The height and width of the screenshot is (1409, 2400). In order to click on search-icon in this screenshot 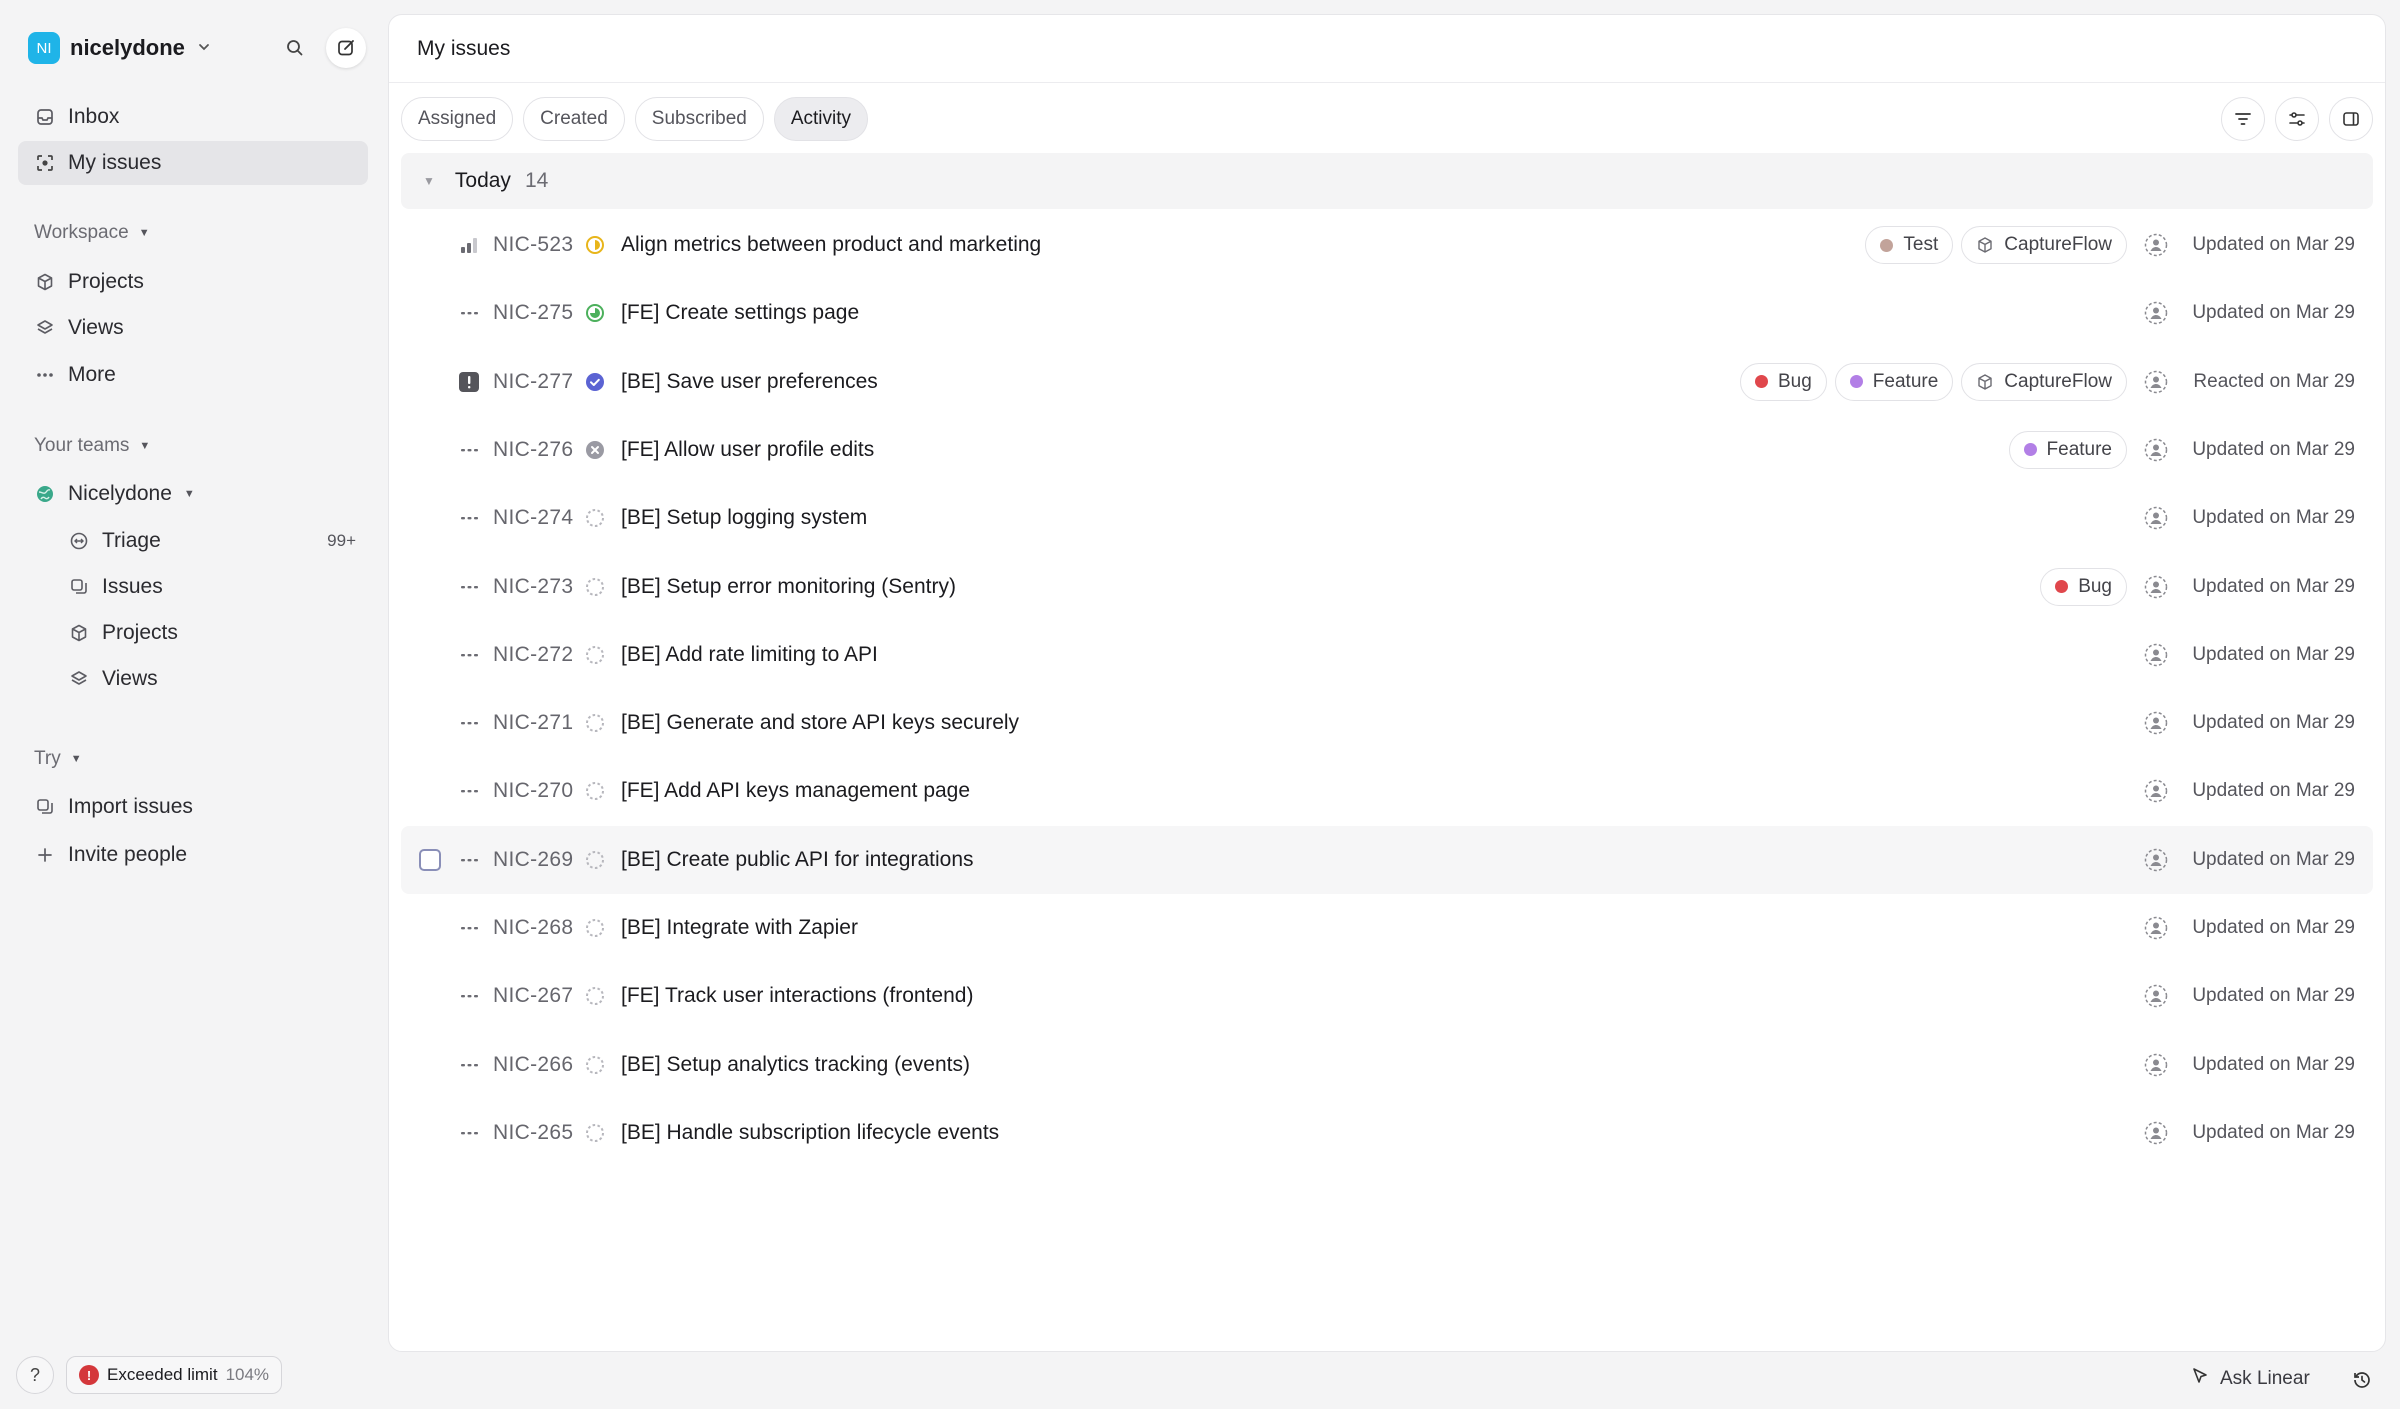, I will do `click(295, 48)`.